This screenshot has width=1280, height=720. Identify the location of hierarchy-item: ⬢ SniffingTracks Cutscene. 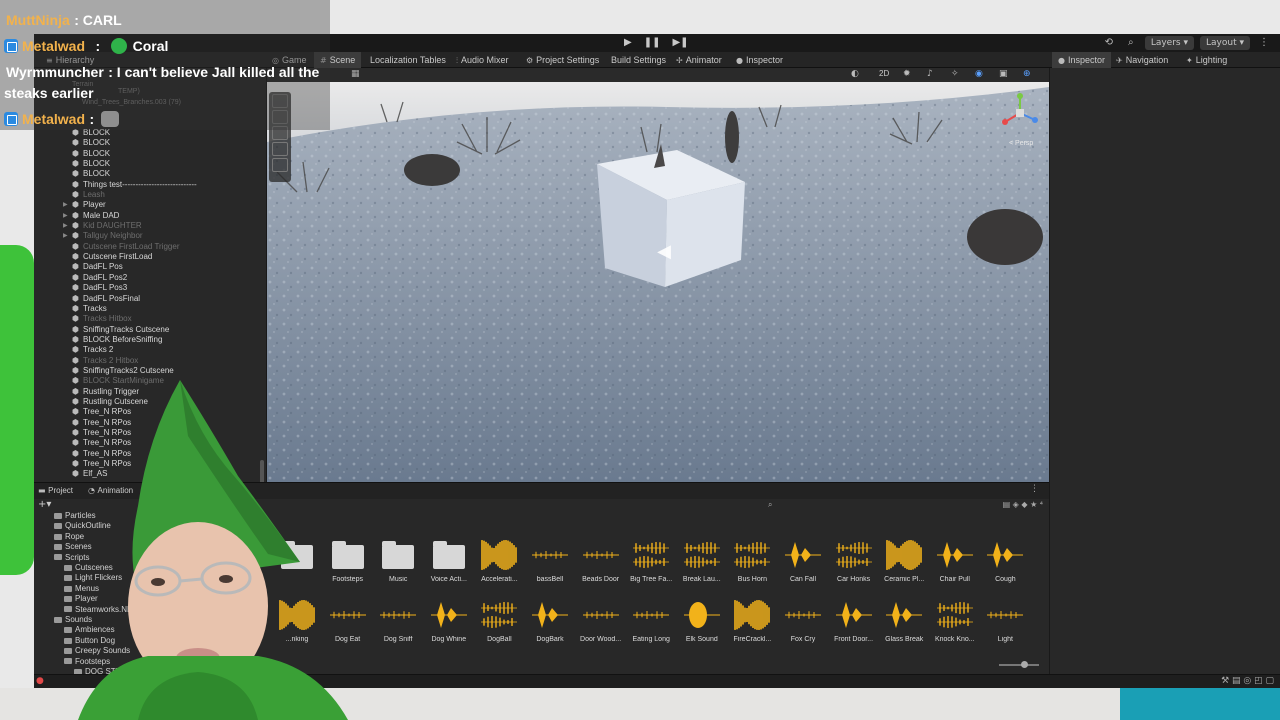
(150, 330).